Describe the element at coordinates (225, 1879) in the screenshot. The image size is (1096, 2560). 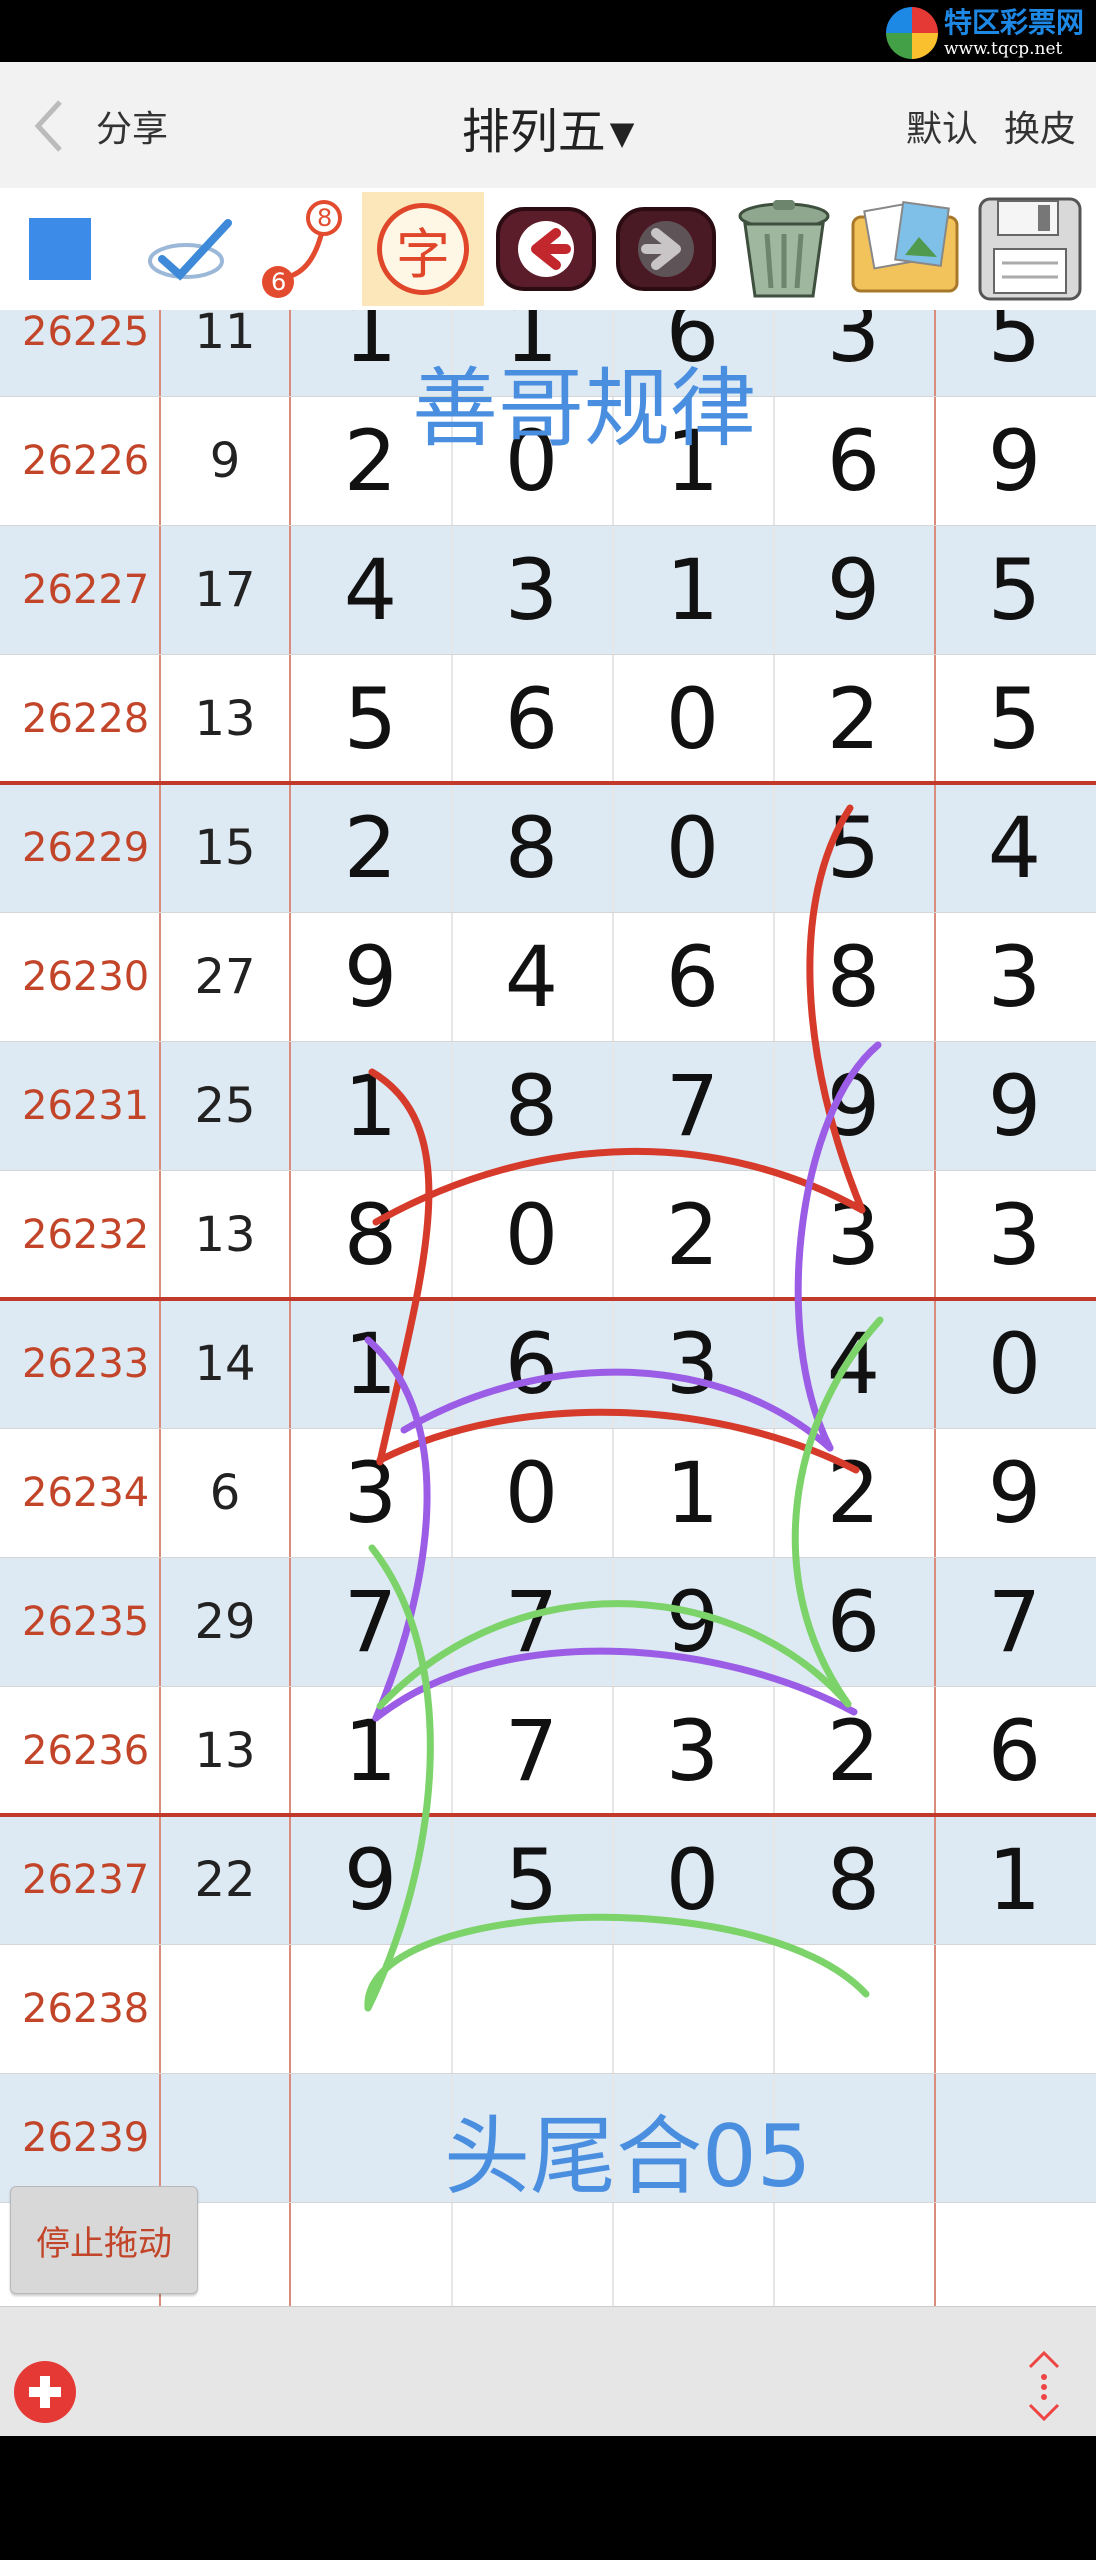
I see `sum-value: 22` at that location.